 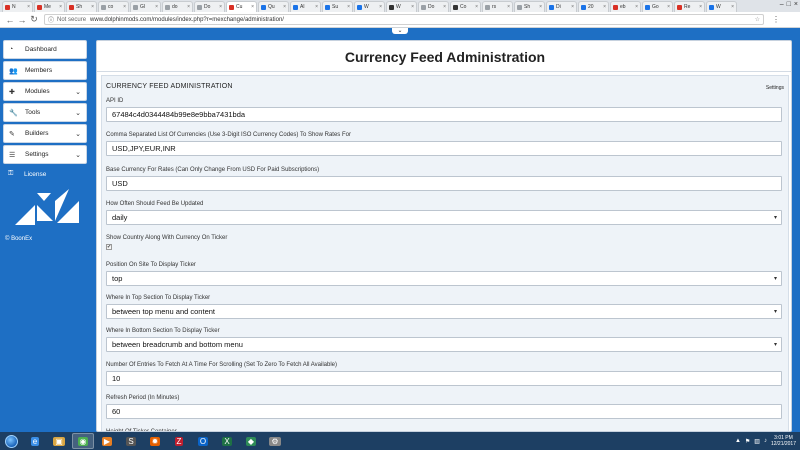 I want to click on select-field: between breadcrumb and bottom menu ▾, so click(x=444, y=344).